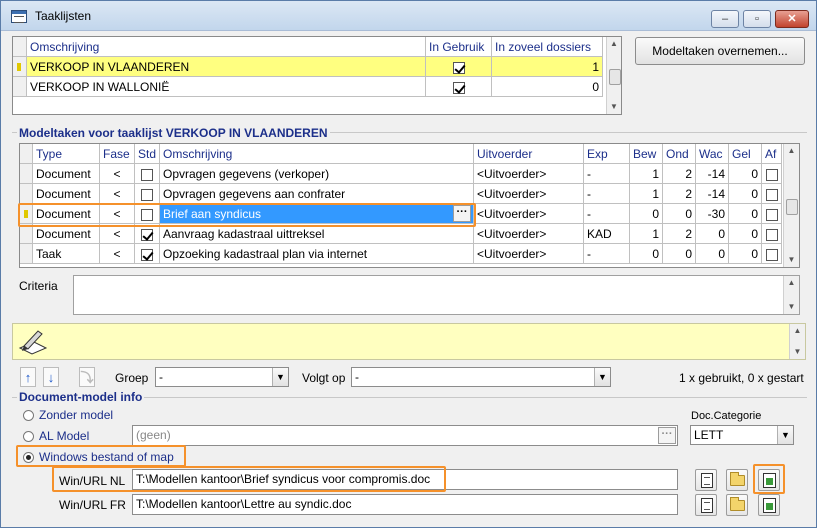 The image size is (817, 528). Describe the element at coordinates (791, 205) in the screenshot. I see `modeltaken-scrollbar: ▲ ▼` at that location.